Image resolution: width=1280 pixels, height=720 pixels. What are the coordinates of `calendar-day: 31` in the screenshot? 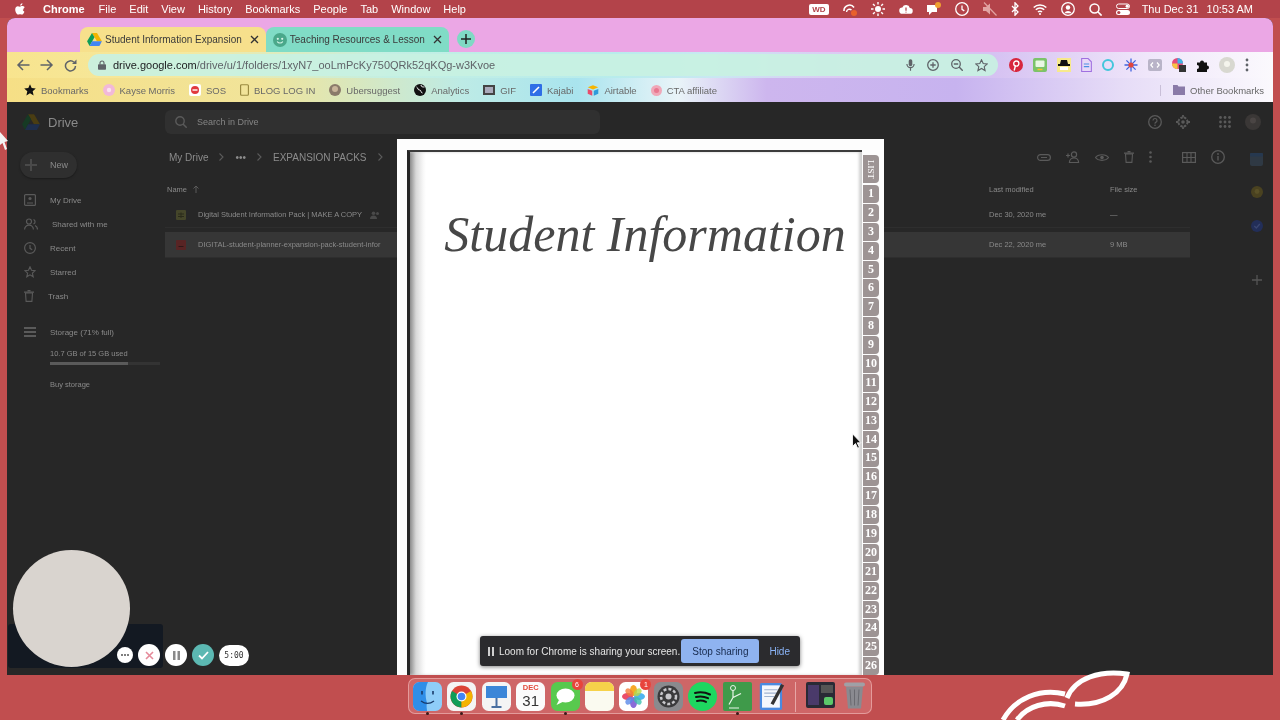 It's located at (530, 700).